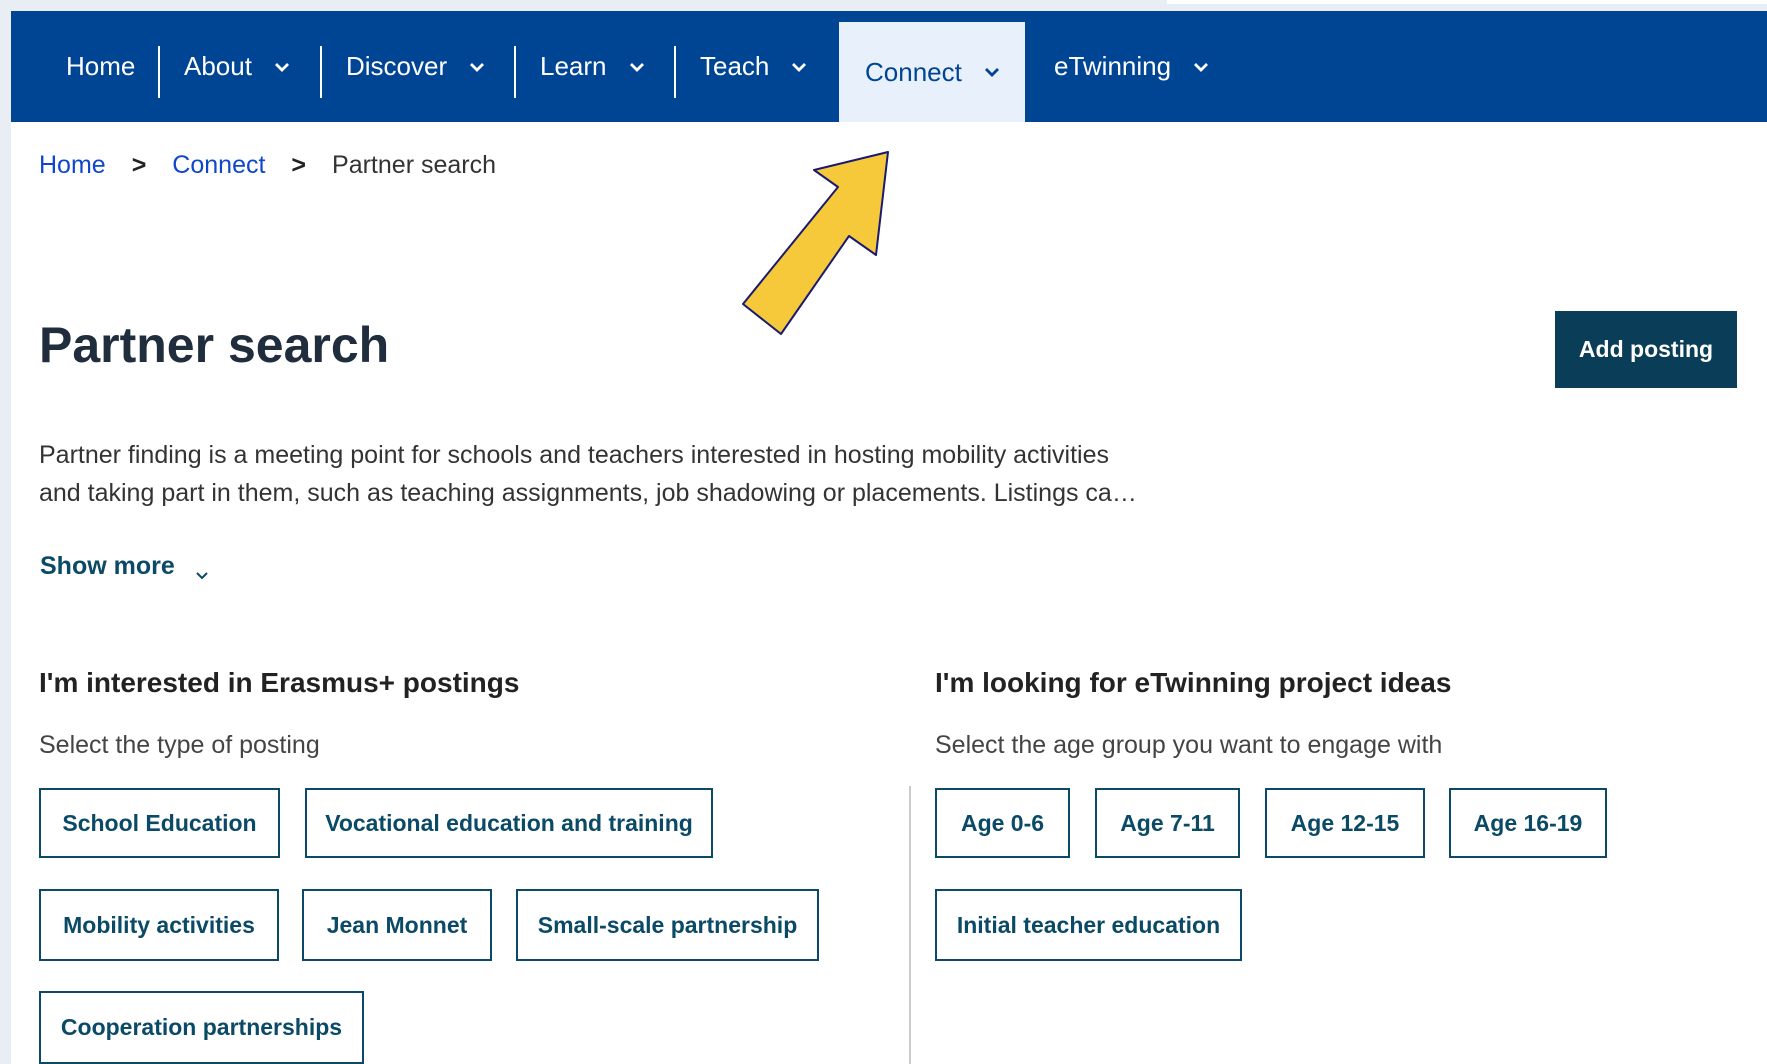 This screenshot has width=1767, height=1064. Describe the element at coordinates (667, 925) in the screenshot. I see `posting-type-small-scale-partnership: Small-scale partnership` at that location.